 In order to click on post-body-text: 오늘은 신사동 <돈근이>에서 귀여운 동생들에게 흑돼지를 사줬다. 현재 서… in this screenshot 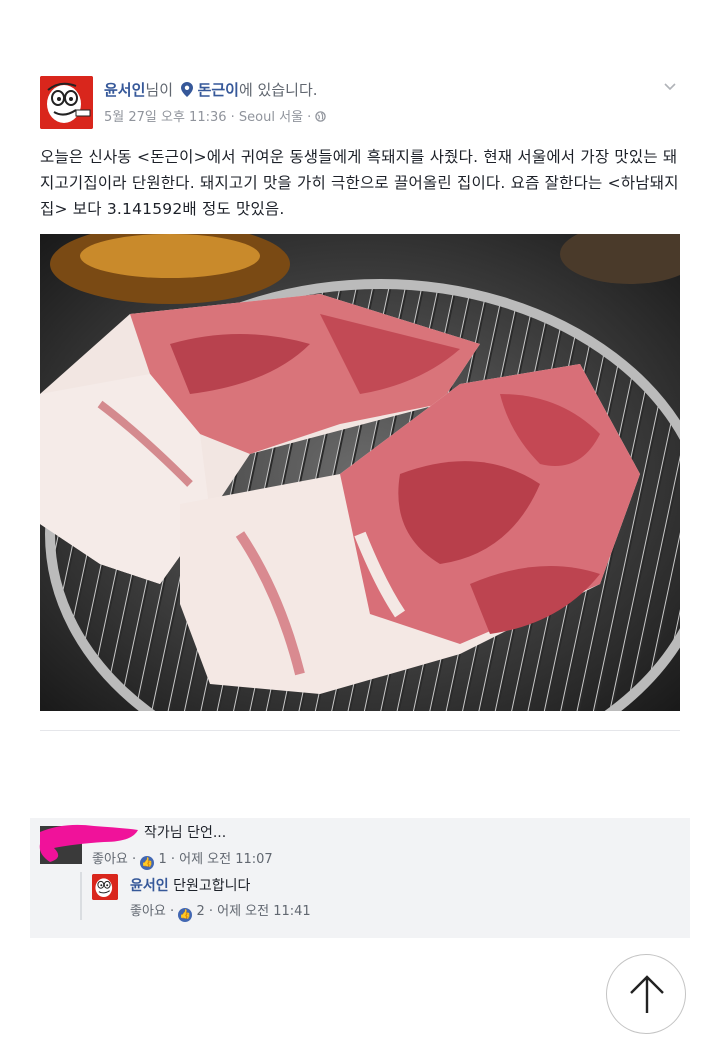, I will do `click(359, 183)`.